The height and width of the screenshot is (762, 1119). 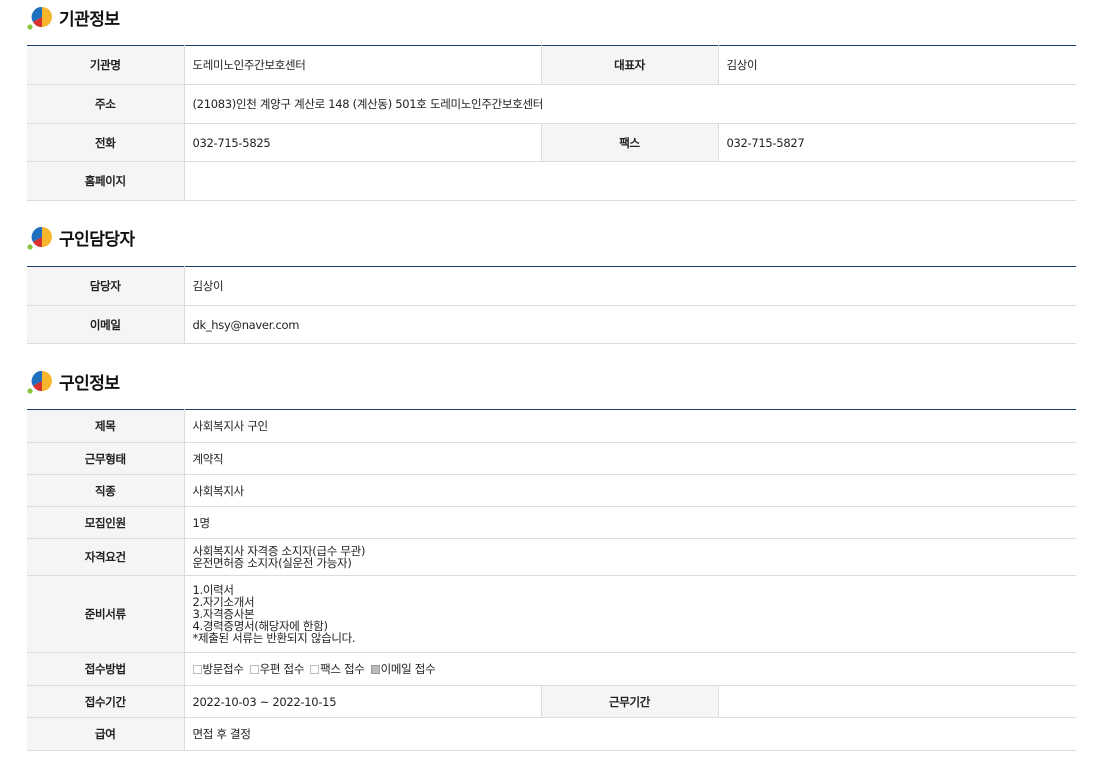 I want to click on label-subject: 제목, so click(x=106, y=426).